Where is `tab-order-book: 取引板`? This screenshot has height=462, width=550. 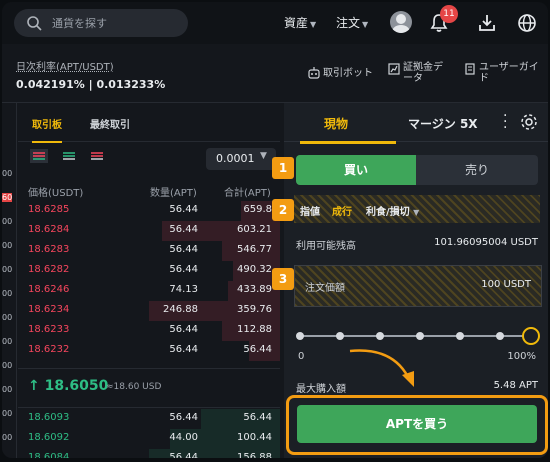
tab-order-book: 取引板 is located at coordinates (47, 129).